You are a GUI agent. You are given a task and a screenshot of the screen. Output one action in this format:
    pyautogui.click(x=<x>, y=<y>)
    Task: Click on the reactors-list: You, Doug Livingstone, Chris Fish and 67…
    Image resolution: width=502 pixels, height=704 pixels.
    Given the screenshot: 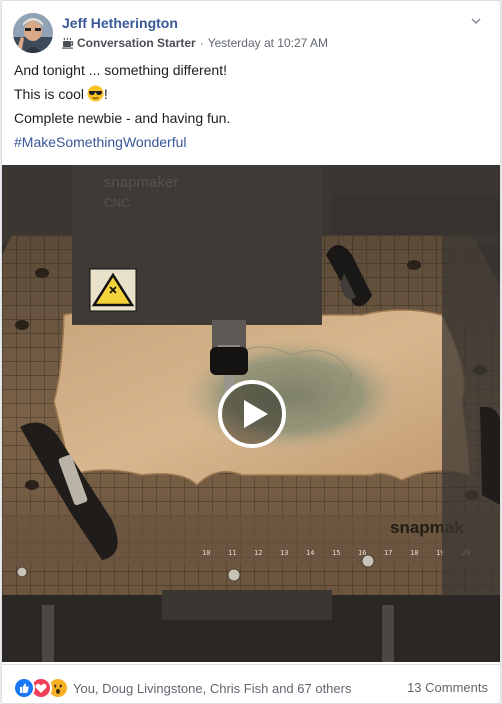 What is the action you would take?
    pyautogui.click(x=212, y=688)
    